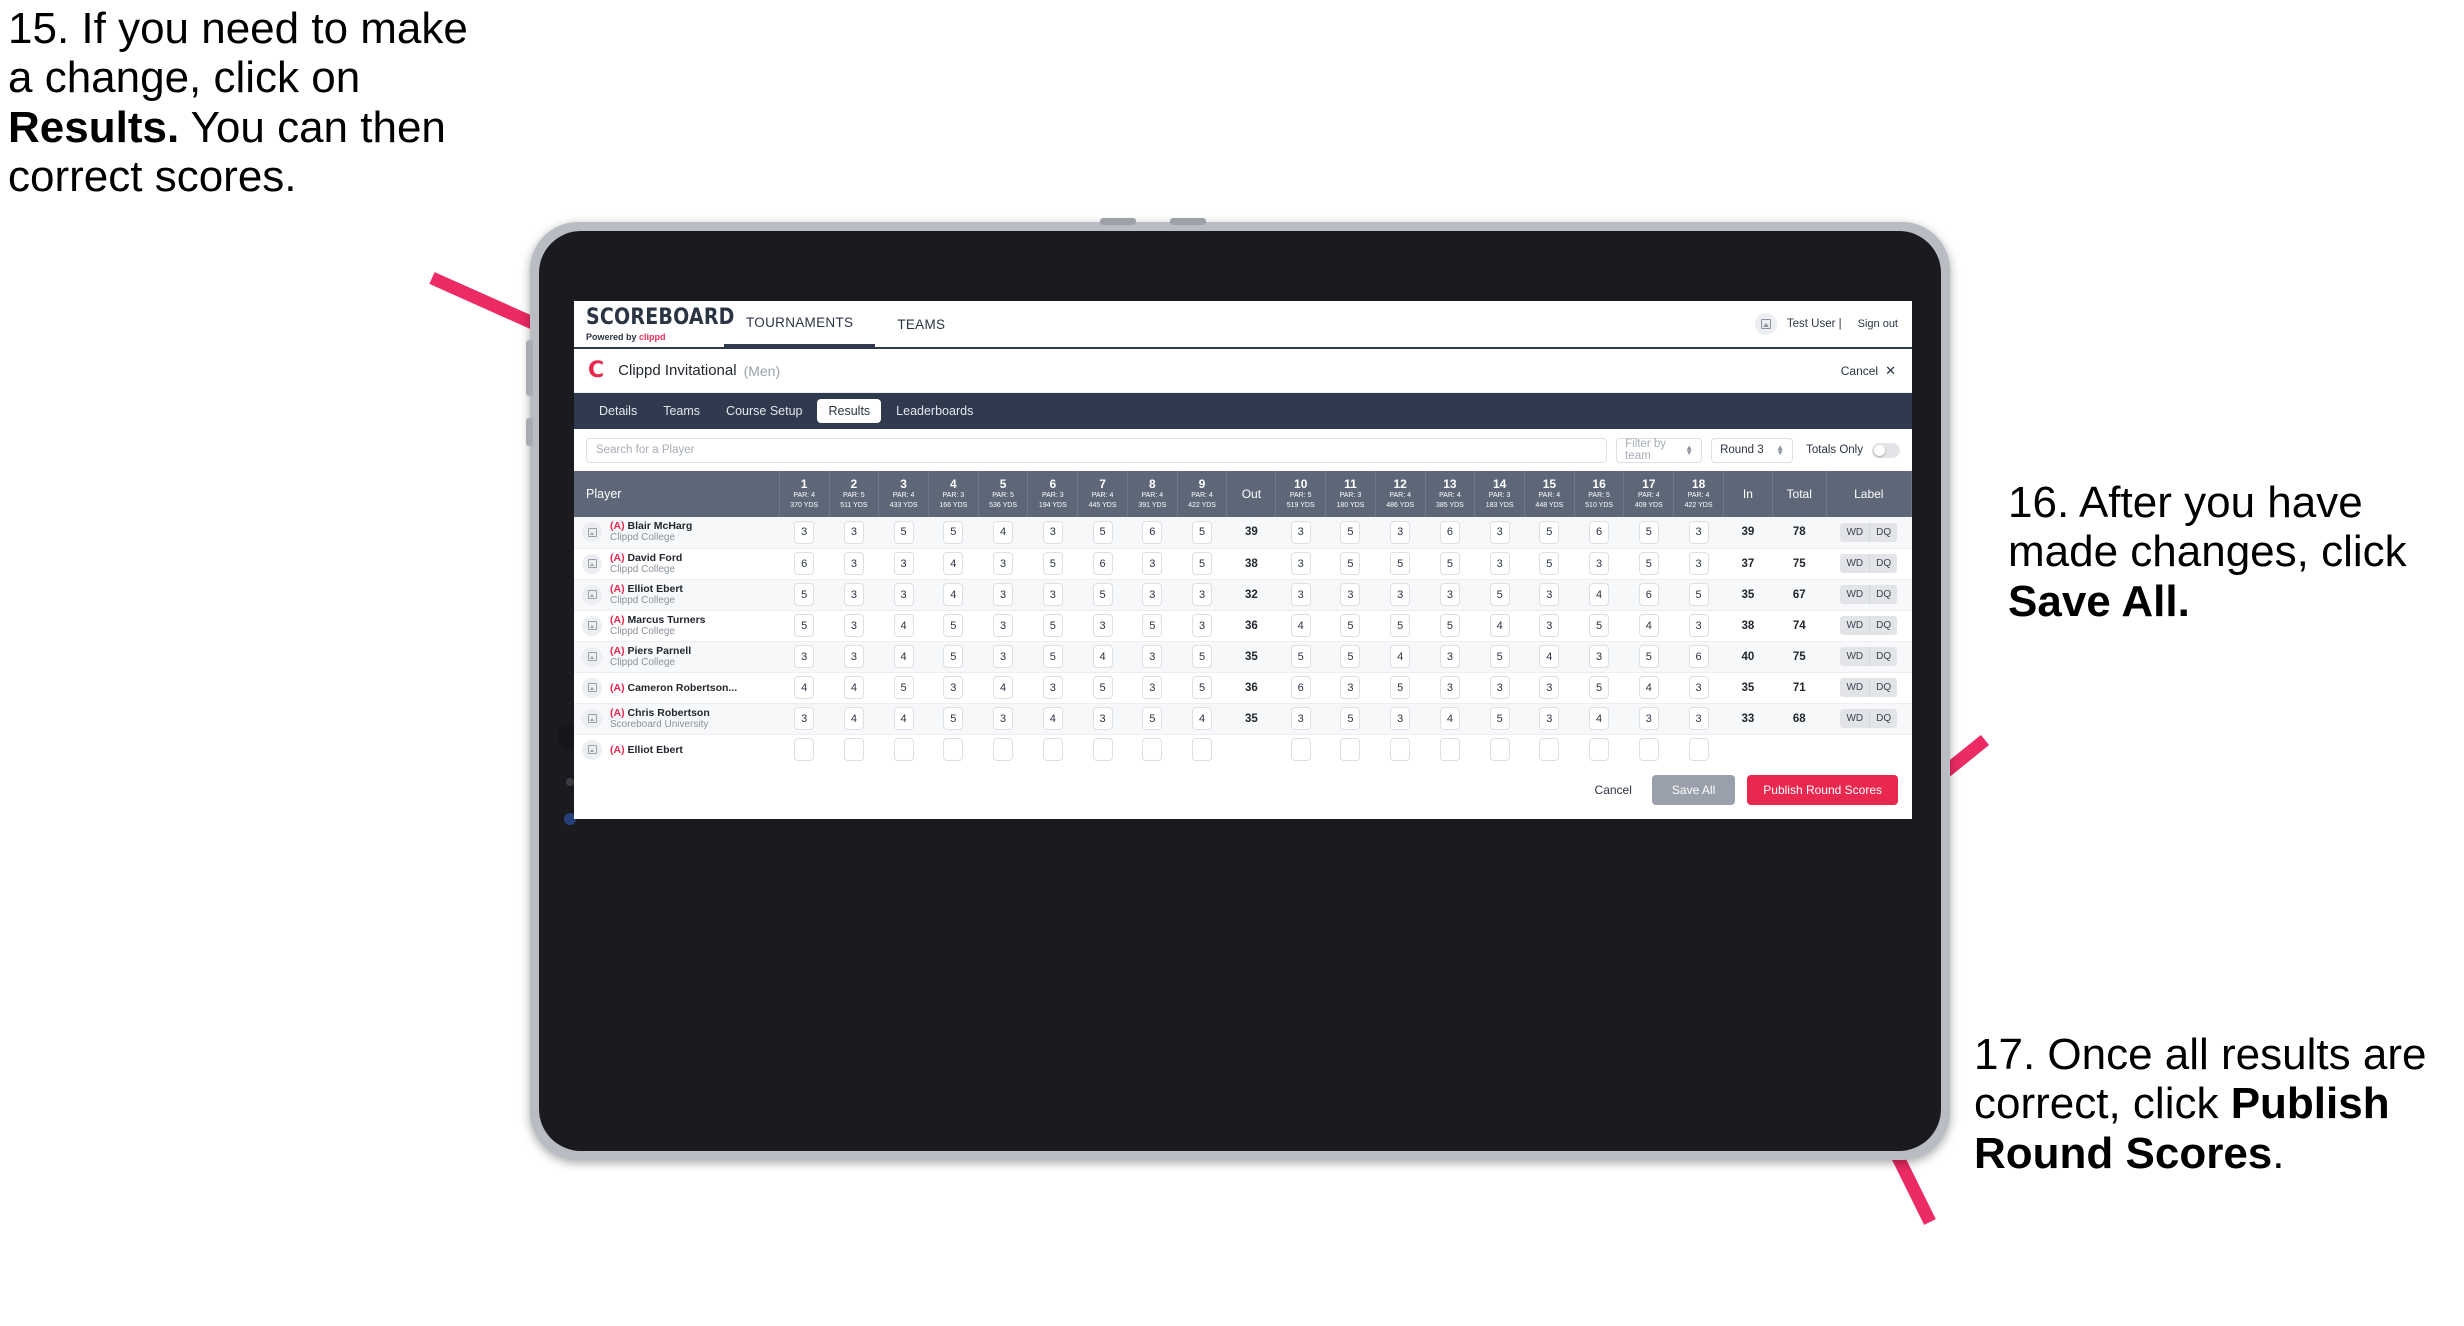 Image resolution: width=2464 pixels, height=1326 pixels. I want to click on dq-pill: DQ, so click(1884, 594).